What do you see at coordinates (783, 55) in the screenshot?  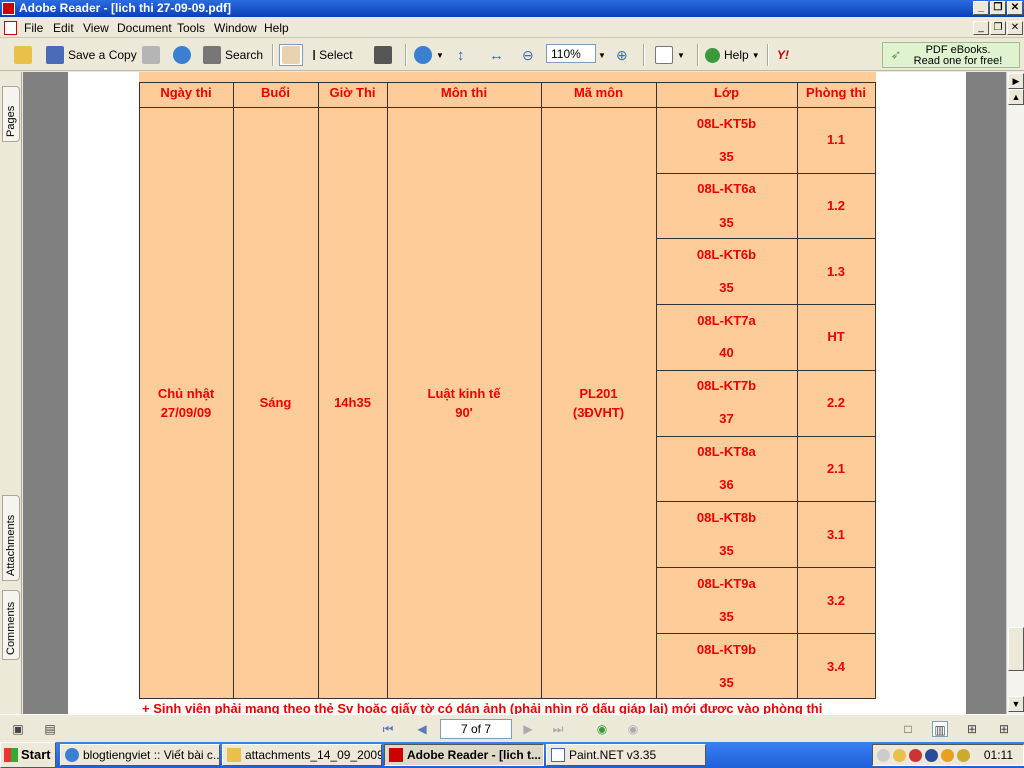 I see `yahoo-button: Y!` at bounding box center [783, 55].